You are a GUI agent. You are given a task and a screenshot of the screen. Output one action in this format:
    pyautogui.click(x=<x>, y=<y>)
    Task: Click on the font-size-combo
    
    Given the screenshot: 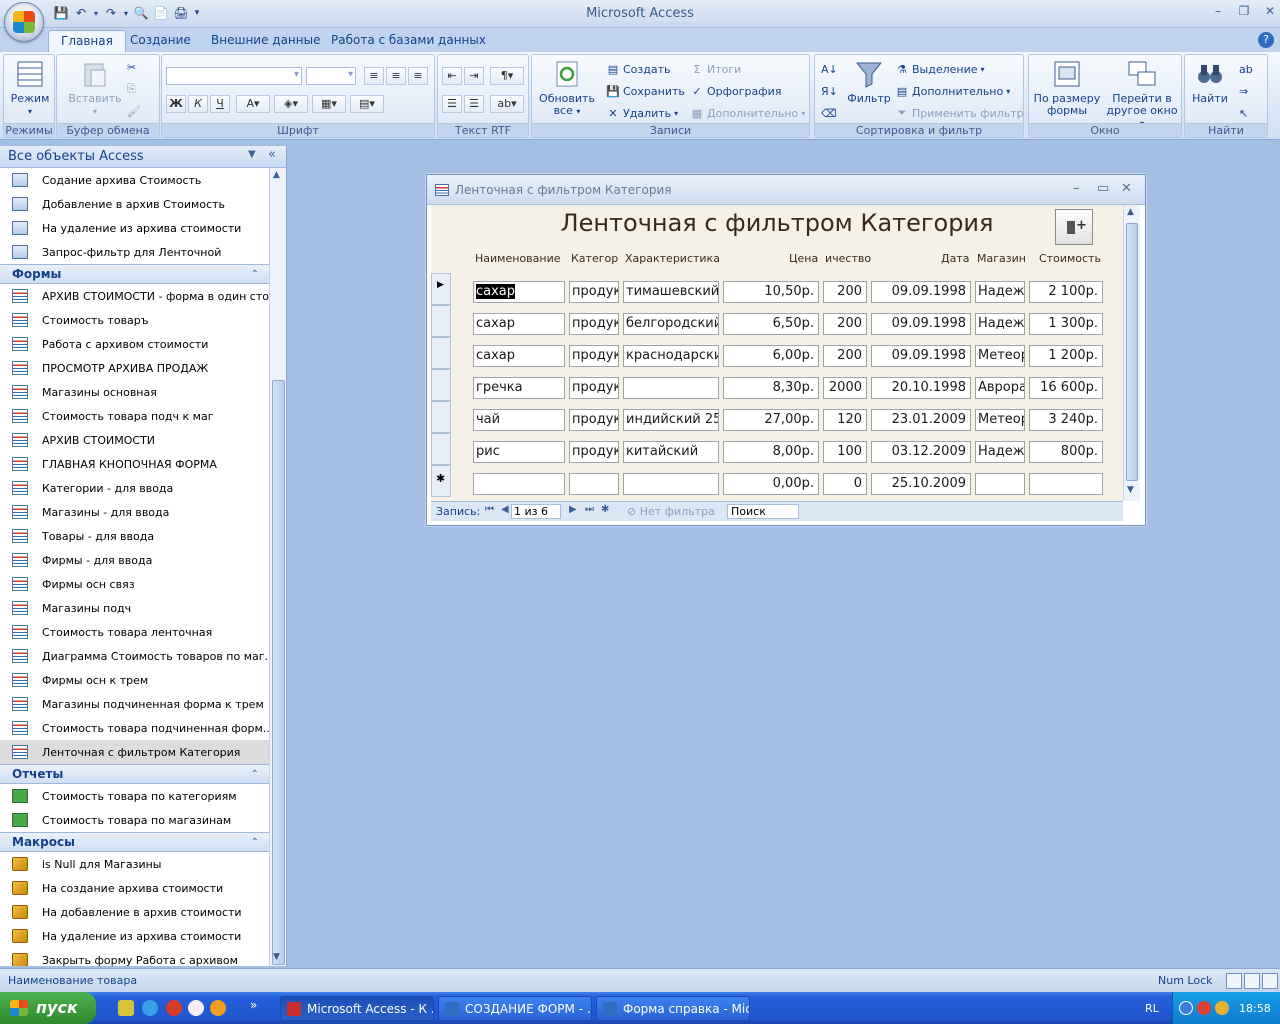 What is the action you would take?
    pyautogui.click(x=331, y=76)
    